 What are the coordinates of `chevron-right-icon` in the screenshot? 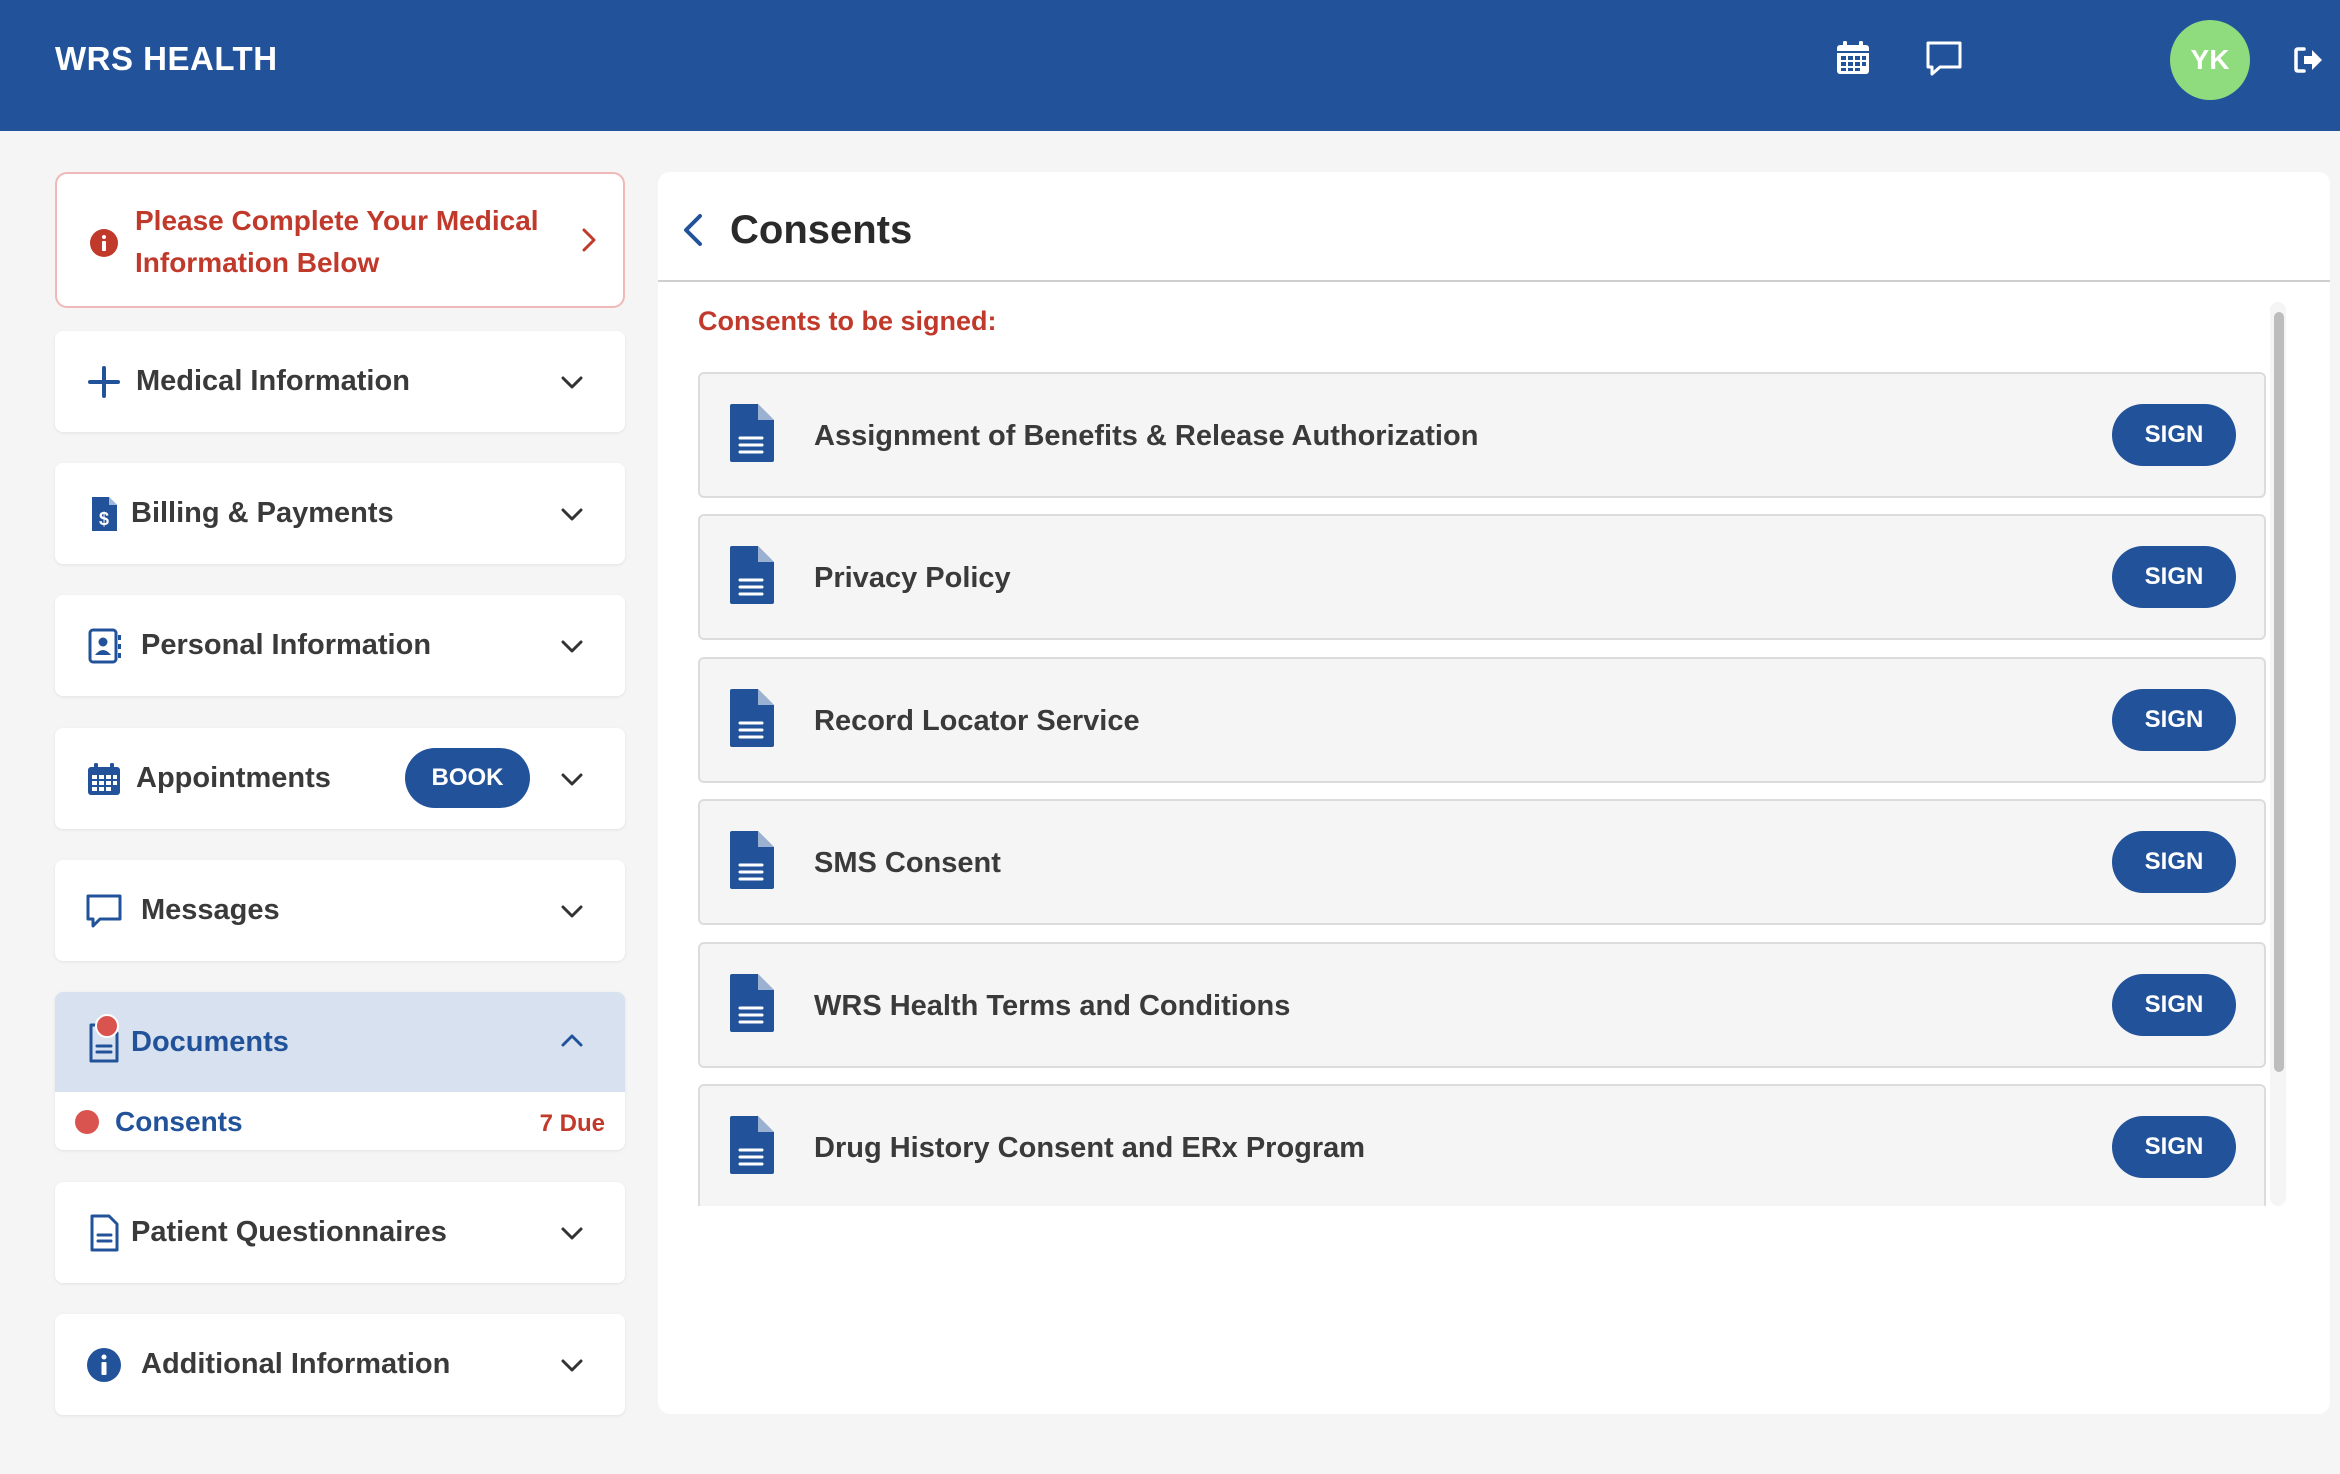 It's located at (589, 240).